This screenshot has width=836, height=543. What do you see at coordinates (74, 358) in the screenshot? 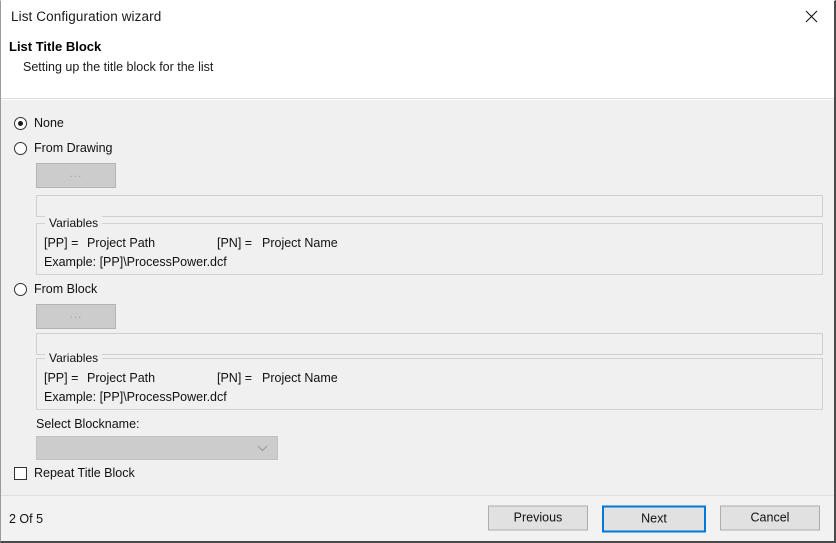
I see `block-variables-legend: Variables` at bounding box center [74, 358].